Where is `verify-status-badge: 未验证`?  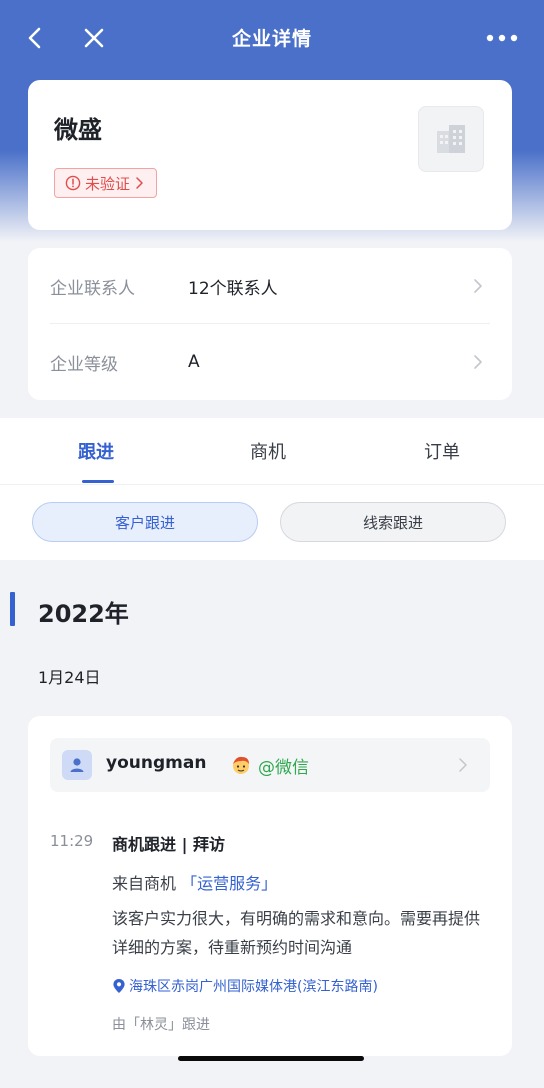
verify-status-badge: 未验证 is located at coordinates (106, 183).